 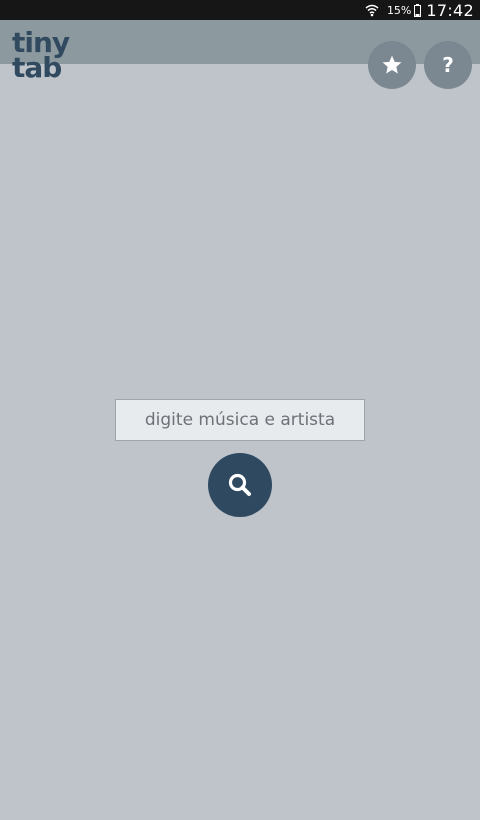 I want to click on search-icon, so click(x=239, y=484).